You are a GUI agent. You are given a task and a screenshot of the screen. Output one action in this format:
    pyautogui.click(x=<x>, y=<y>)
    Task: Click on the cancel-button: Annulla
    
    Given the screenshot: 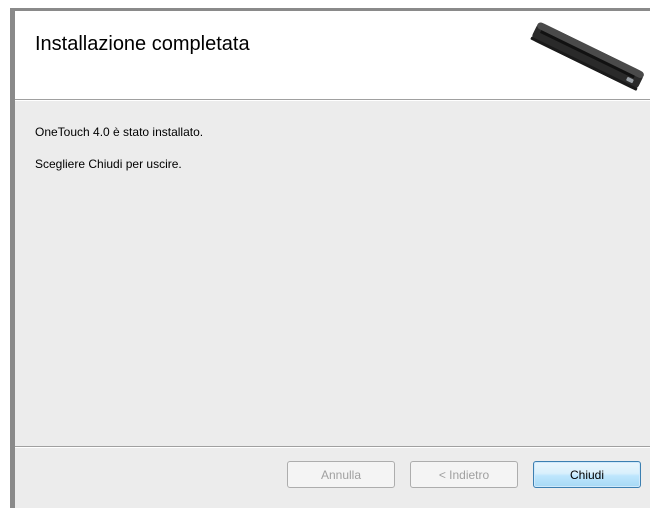 What is the action you would take?
    pyautogui.click(x=341, y=474)
    